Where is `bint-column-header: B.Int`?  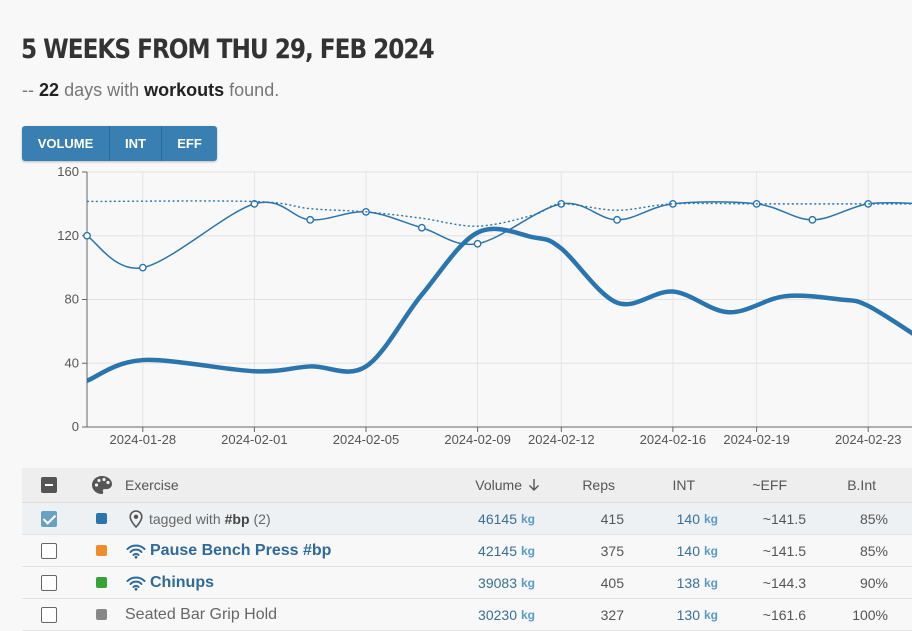
bint-column-header: B.Int is located at coordinates (449, 485).